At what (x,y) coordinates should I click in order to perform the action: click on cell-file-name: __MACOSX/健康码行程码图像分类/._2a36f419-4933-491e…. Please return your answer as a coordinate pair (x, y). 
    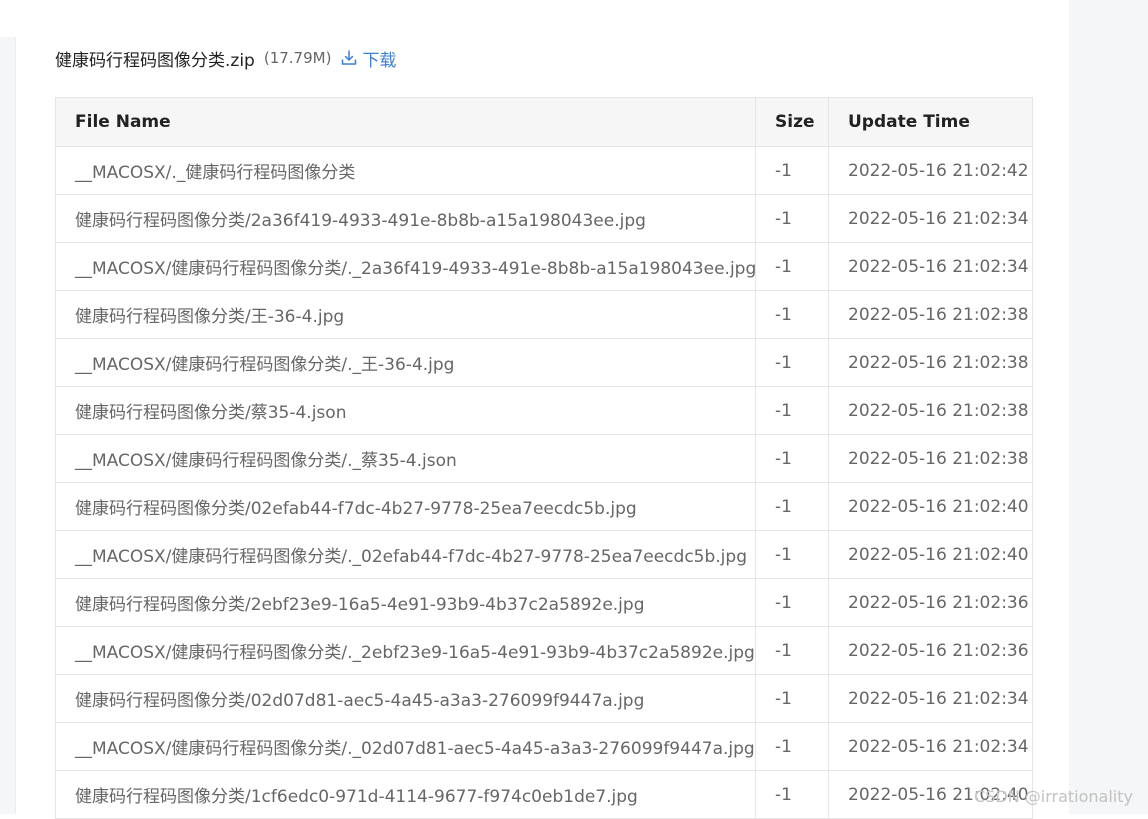
    Looking at the image, I should click on (406, 267).